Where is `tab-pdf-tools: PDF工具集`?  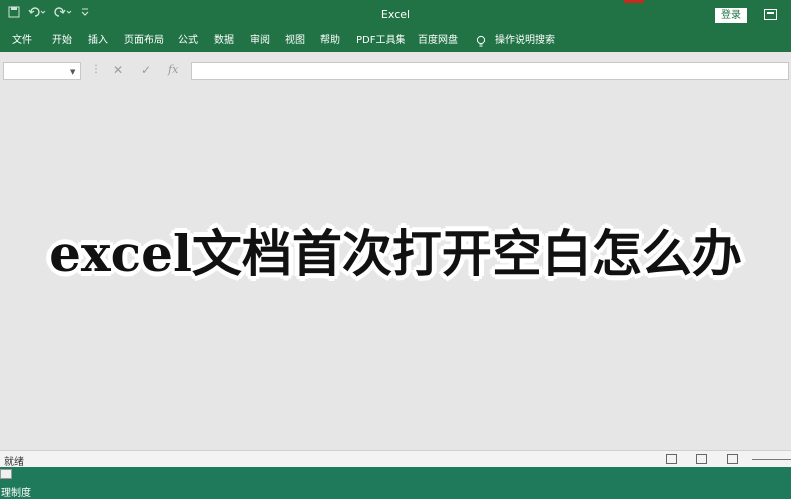 tab-pdf-tools: PDF工具集 is located at coordinates (380, 41).